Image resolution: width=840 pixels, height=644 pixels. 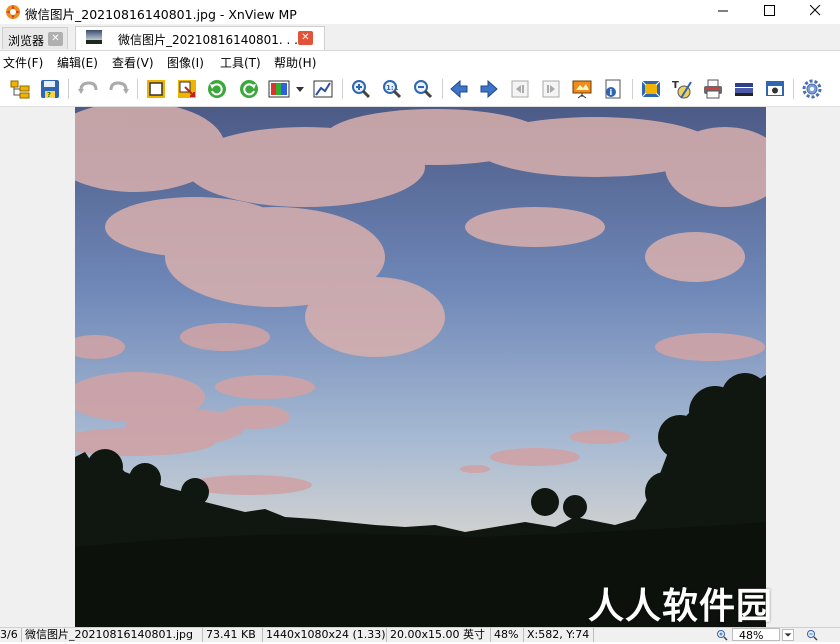 What do you see at coordinates (651, 89) in the screenshot?
I see `fullscreen-icon` at bounding box center [651, 89].